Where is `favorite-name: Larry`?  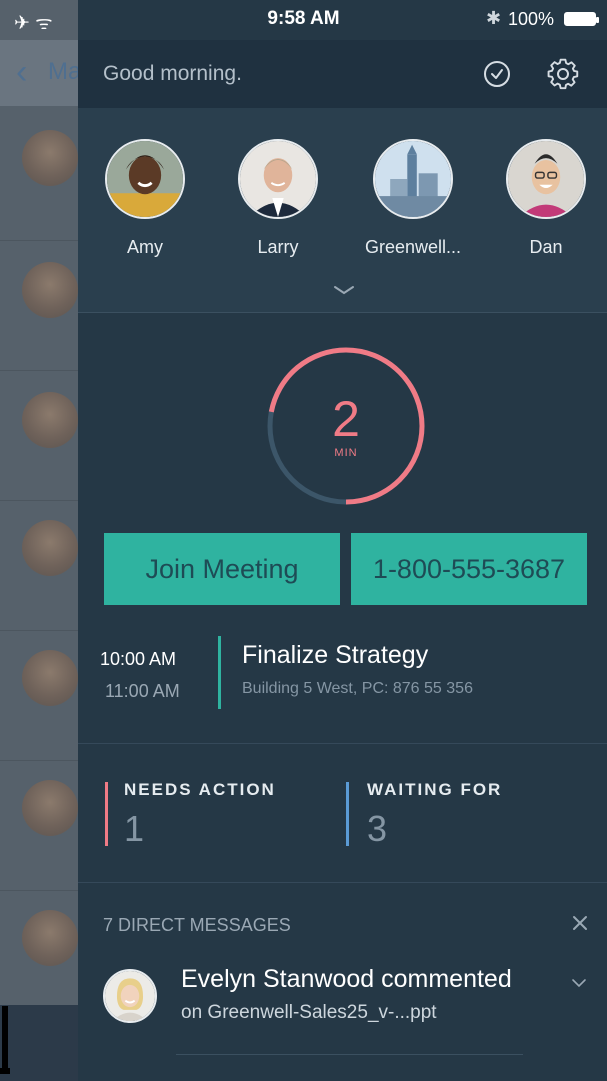 favorite-name: Larry is located at coordinates (278, 247).